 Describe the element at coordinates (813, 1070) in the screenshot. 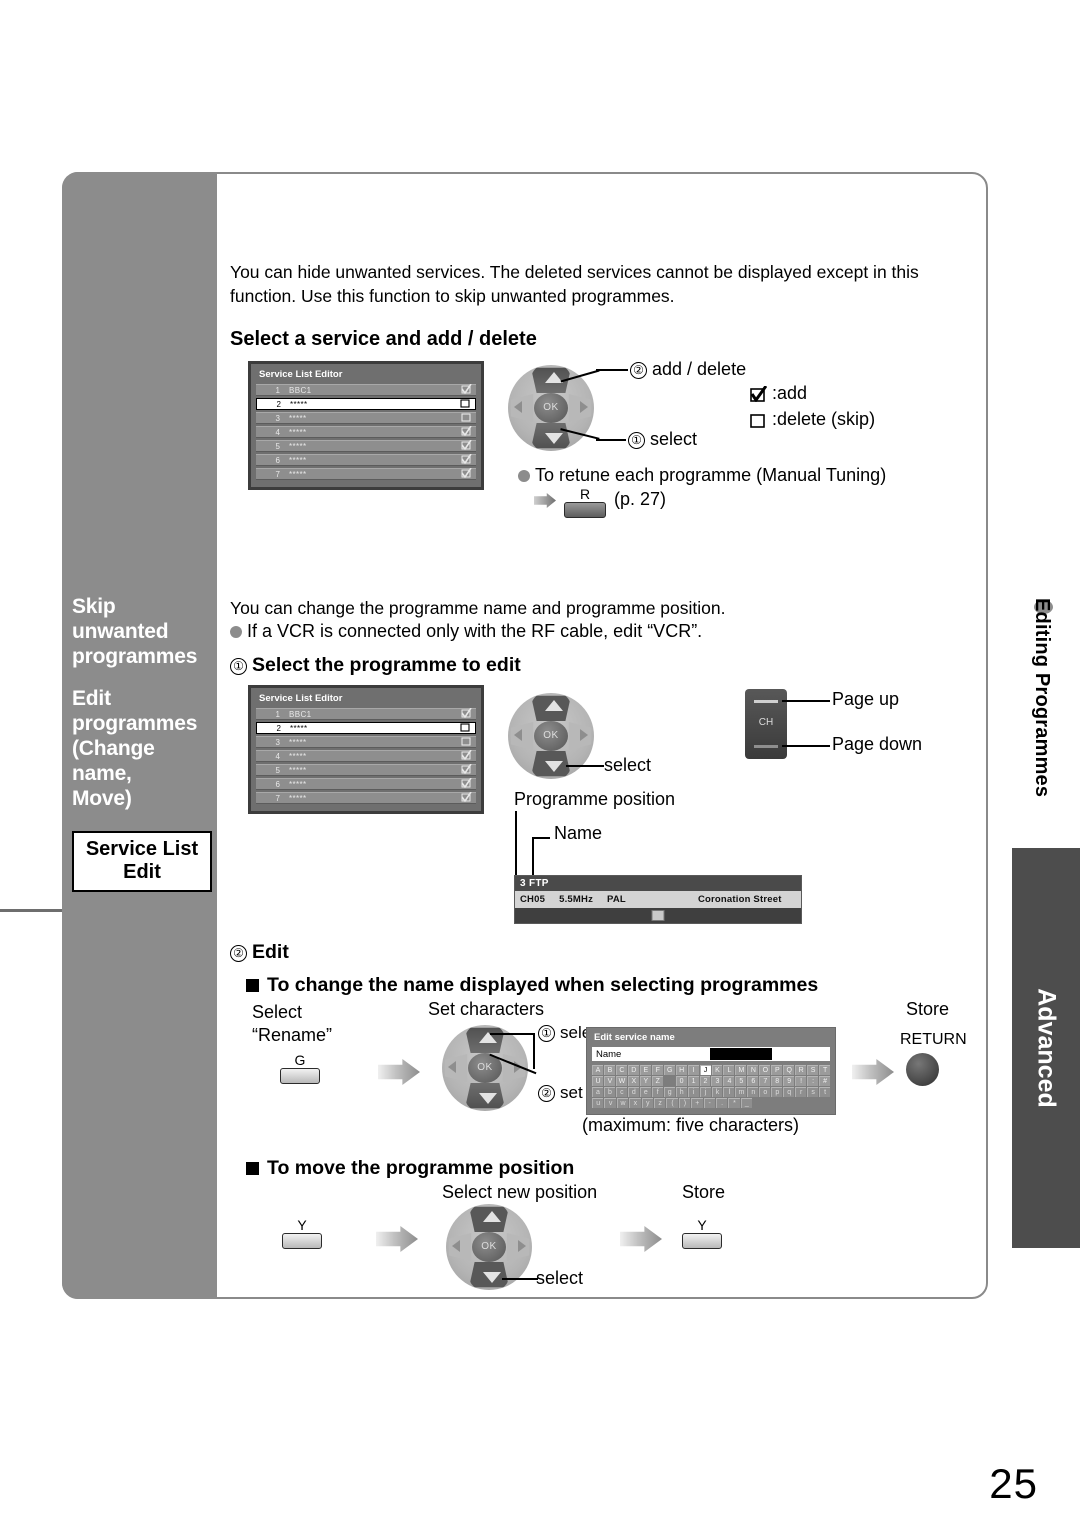

I see `keyboard-key: S` at that location.